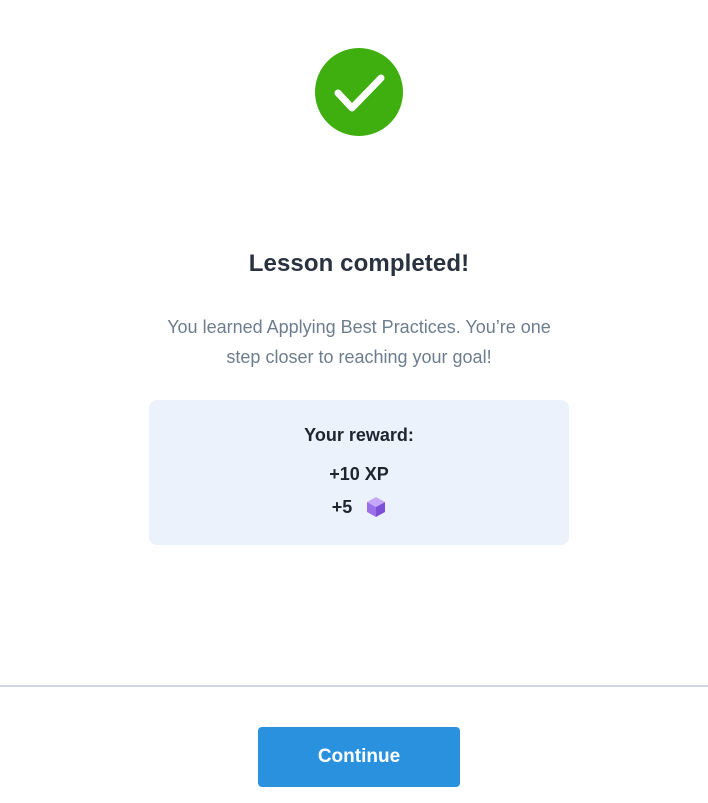 The height and width of the screenshot is (803, 708). What do you see at coordinates (359, 435) in the screenshot?
I see `reward-heading: Your reward:` at bounding box center [359, 435].